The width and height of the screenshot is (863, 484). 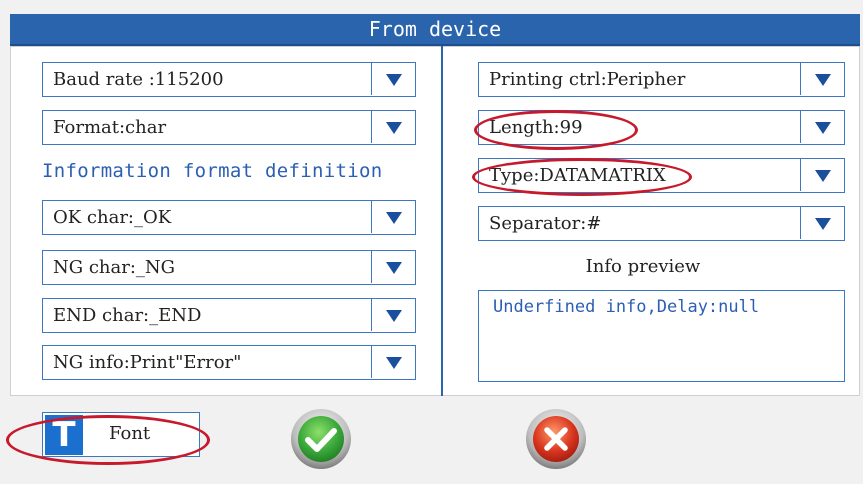 I want to click on confirm-button, so click(x=321, y=439).